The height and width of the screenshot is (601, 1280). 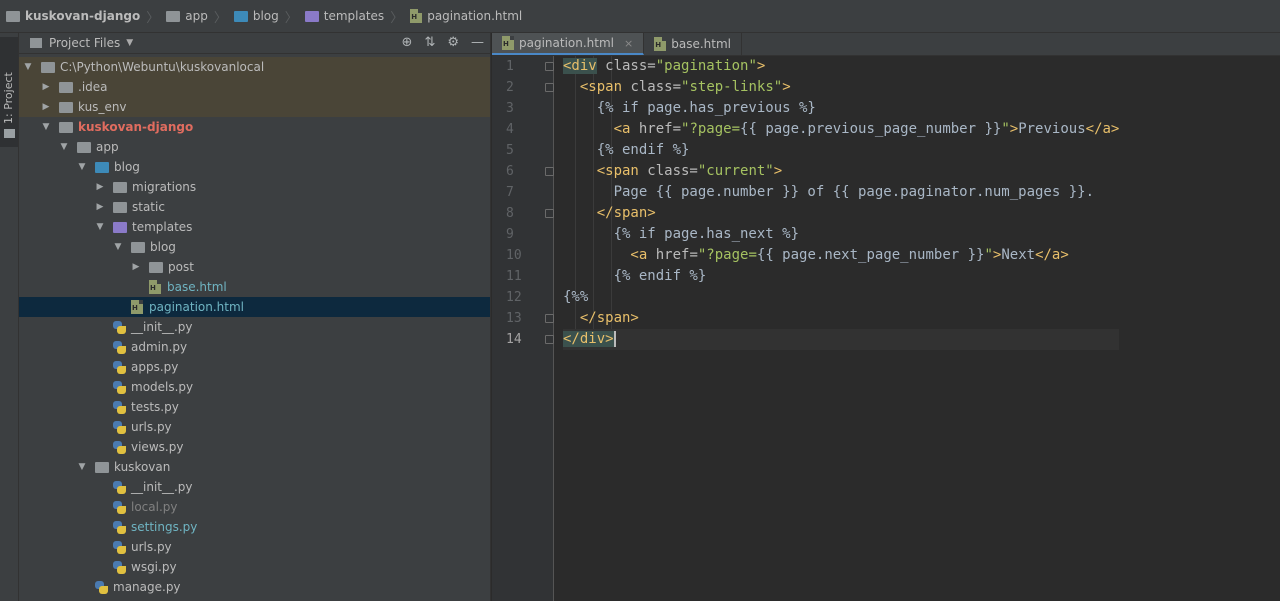 I want to click on editor-tab: pagination.html ×, so click(x=568, y=44).